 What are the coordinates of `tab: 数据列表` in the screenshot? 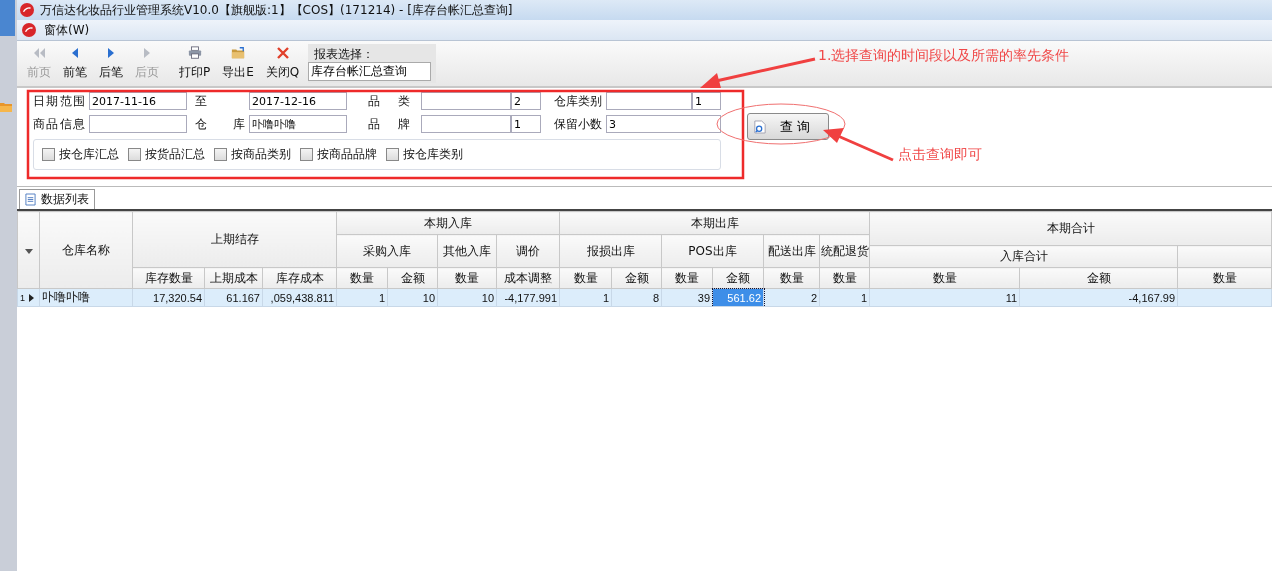 It's located at (57, 199).